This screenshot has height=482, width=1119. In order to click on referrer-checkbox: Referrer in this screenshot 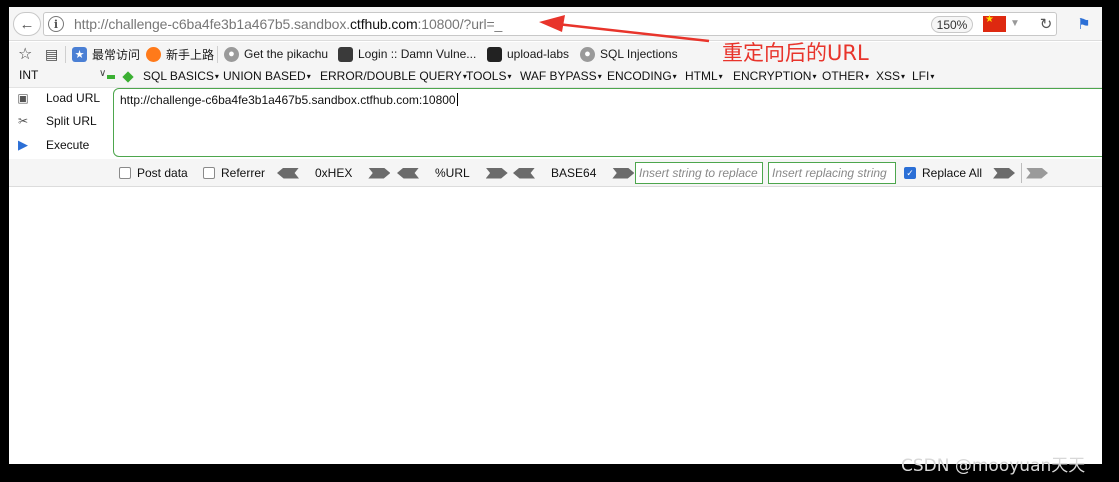, I will do `click(234, 173)`.